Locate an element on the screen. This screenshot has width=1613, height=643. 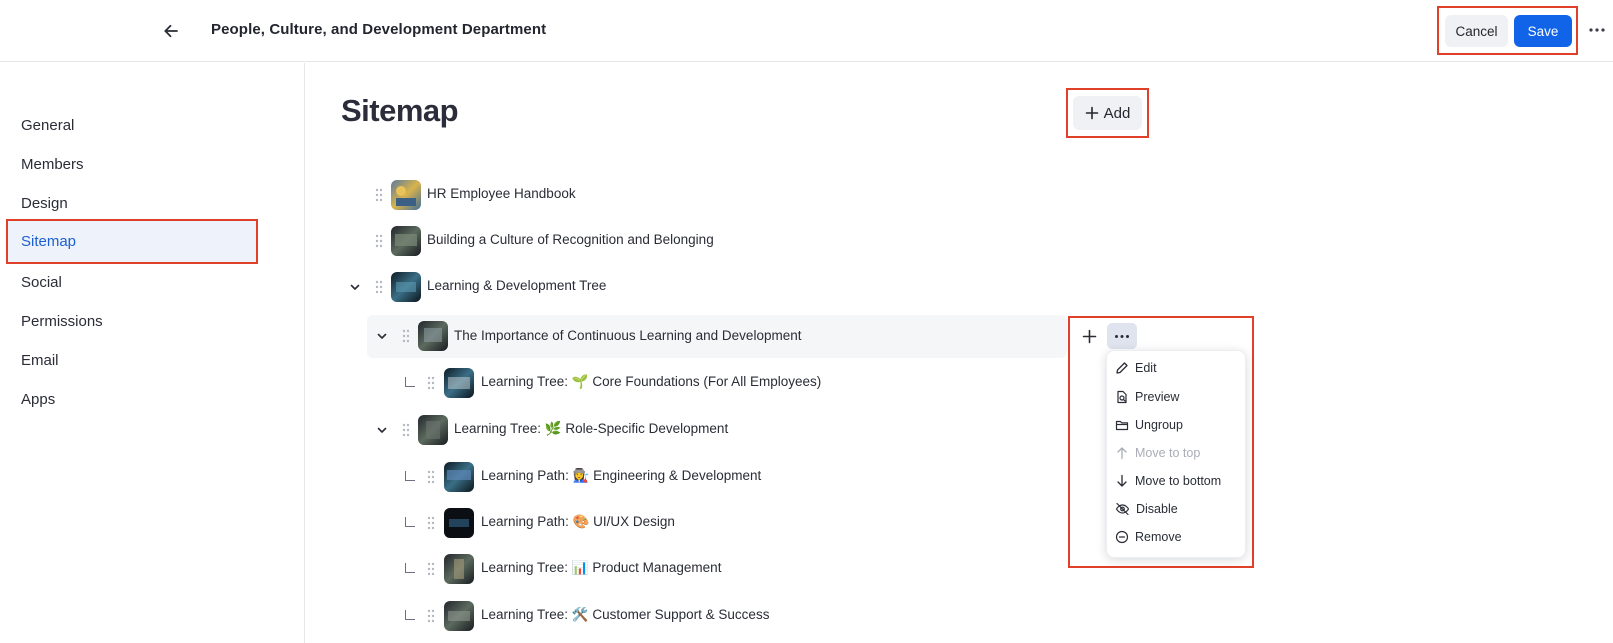
eye-off-icon is located at coordinates (1122, 509).